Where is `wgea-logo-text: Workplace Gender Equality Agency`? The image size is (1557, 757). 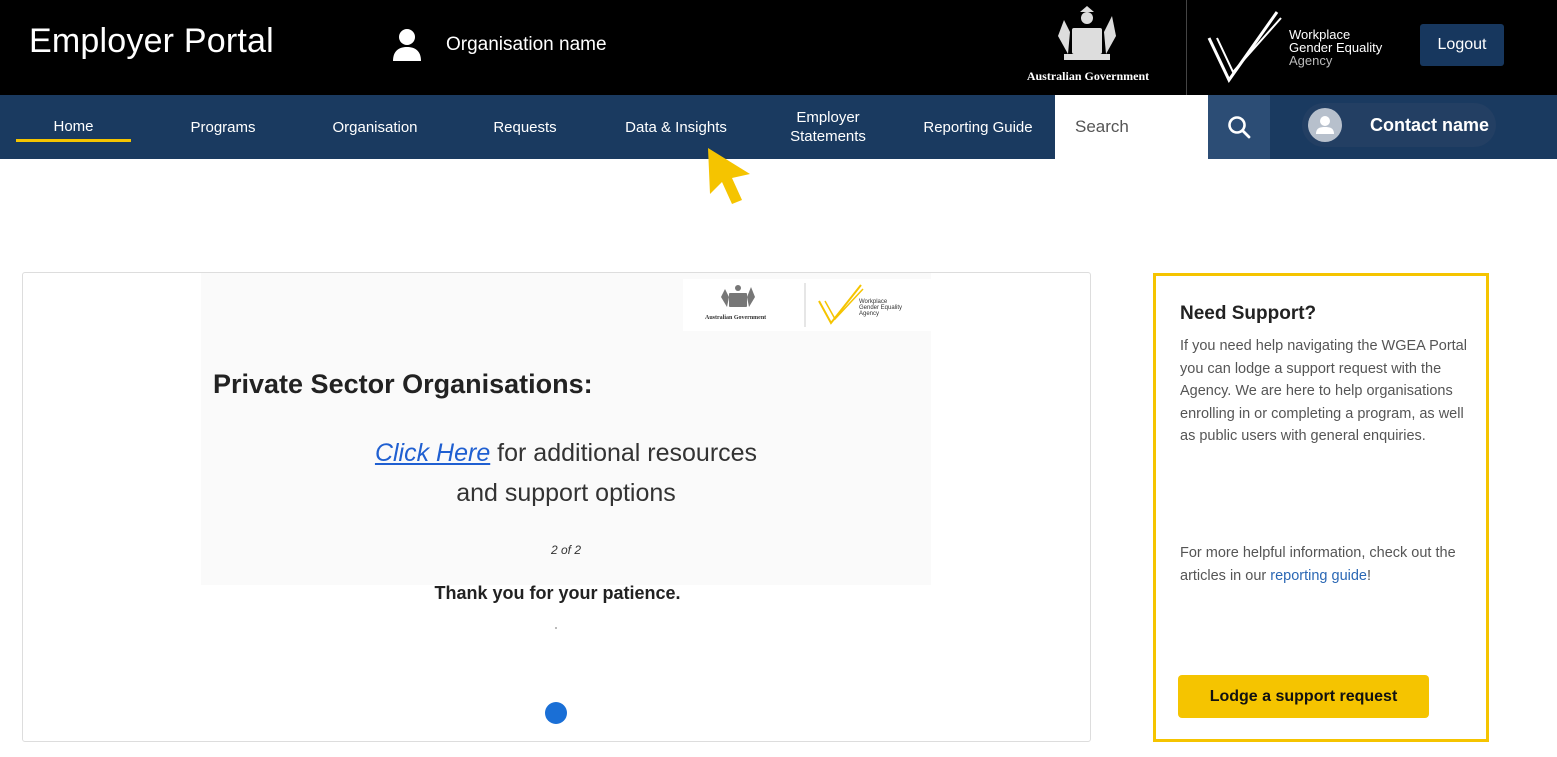
wgea-logo-text: Workplace Gender Equality Agency is located at coordinates (1335, 47).